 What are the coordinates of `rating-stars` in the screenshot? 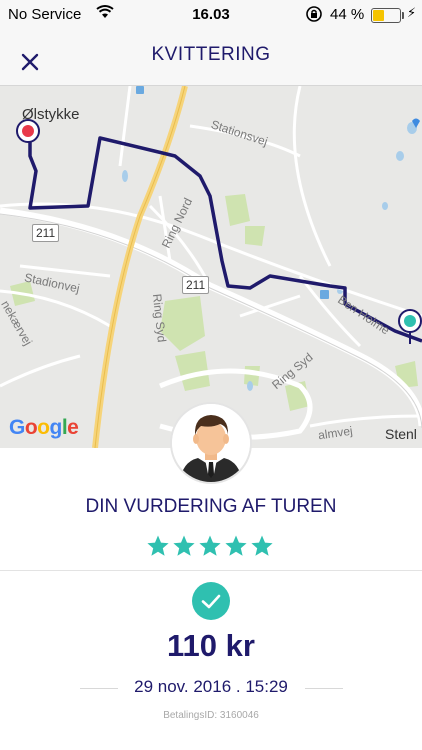 It's located at (211, 547).